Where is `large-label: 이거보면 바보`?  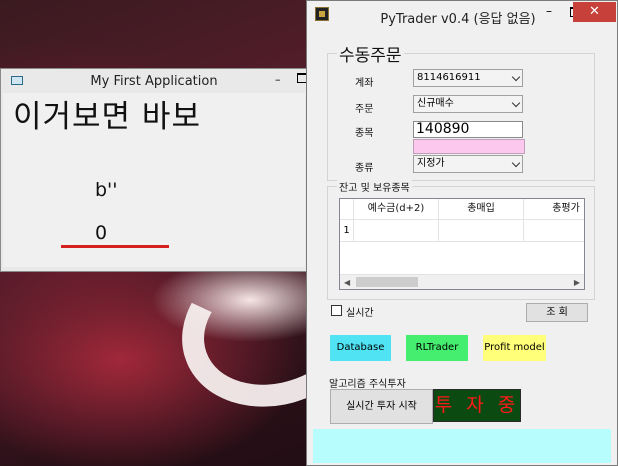 large-label: 이거보면 바보 is located at coordinates (107, 117).